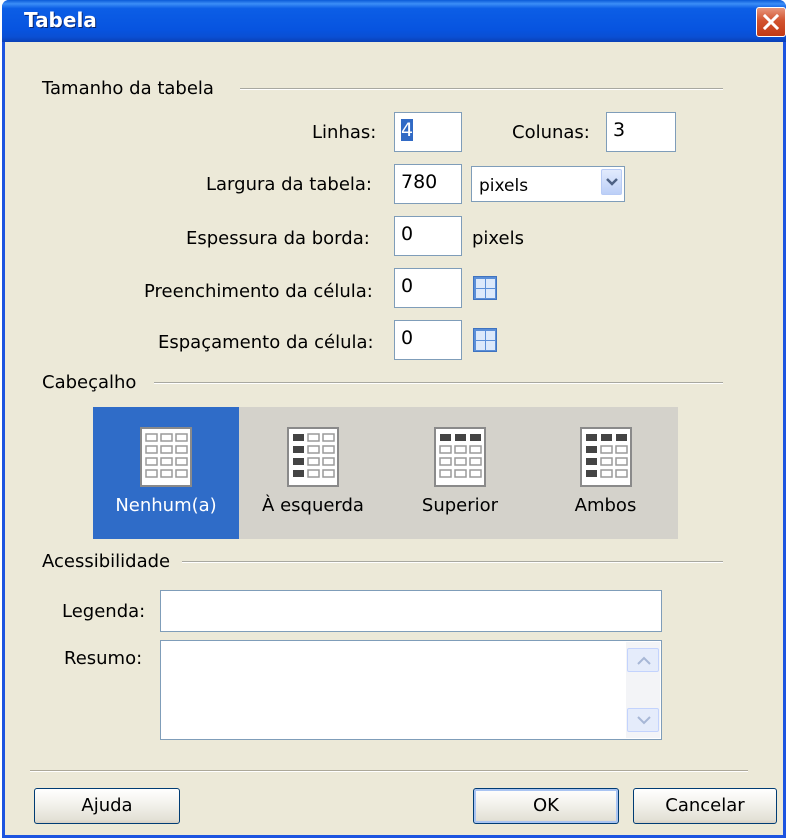  What do you see at coordinates (438, 383) in the screenshot?
I see `header-section-divider` at bounding box center [438, 383].